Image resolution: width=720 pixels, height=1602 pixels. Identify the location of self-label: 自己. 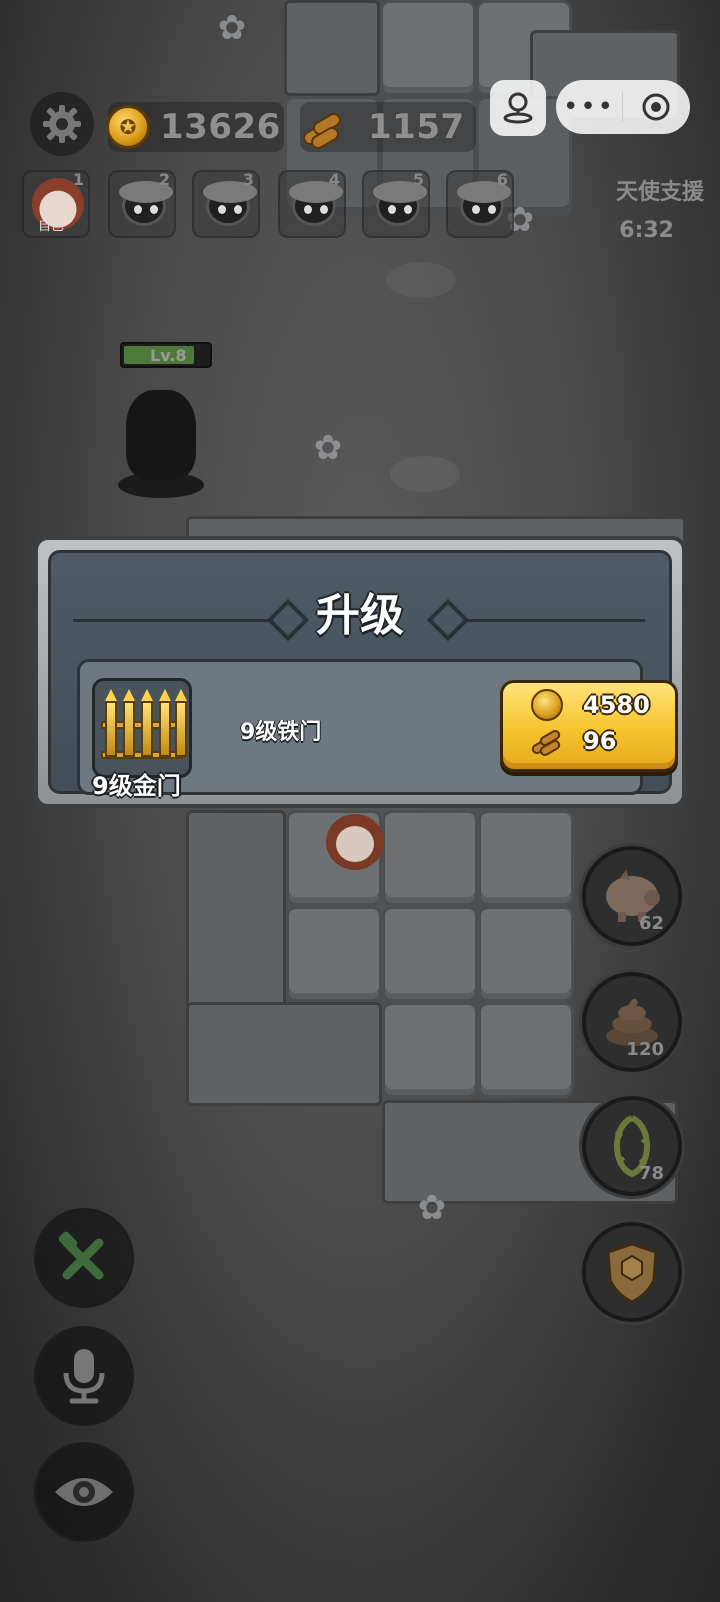
(51, 226).